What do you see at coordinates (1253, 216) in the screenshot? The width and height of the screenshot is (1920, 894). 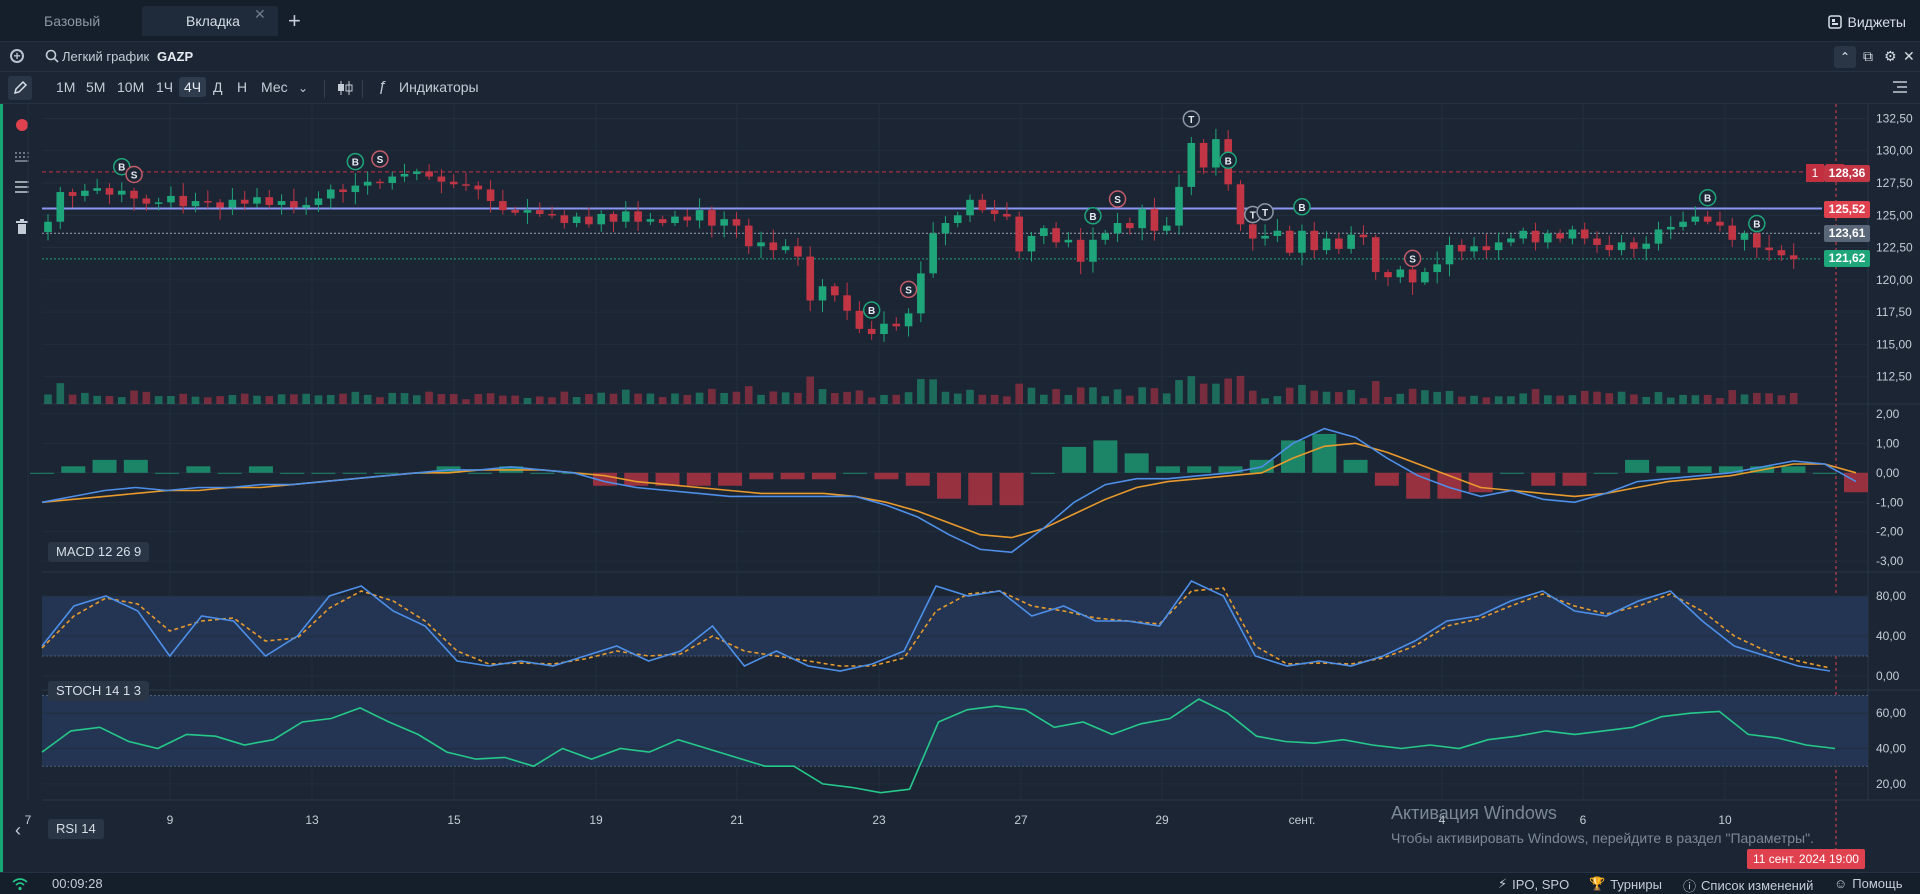 I see `trade-mark-label: T` at bounding box center [1253, 216].